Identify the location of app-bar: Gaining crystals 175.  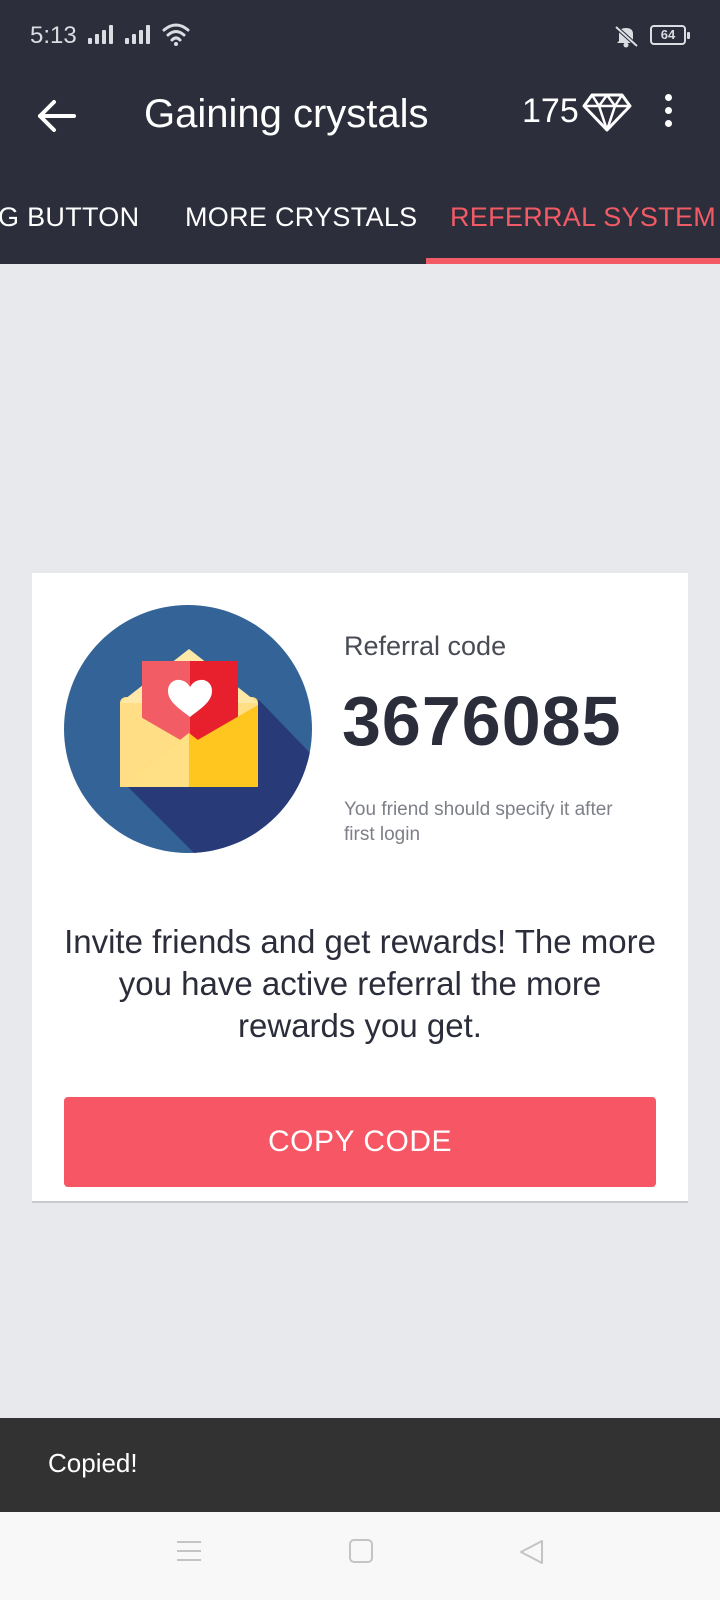
(360, 128).